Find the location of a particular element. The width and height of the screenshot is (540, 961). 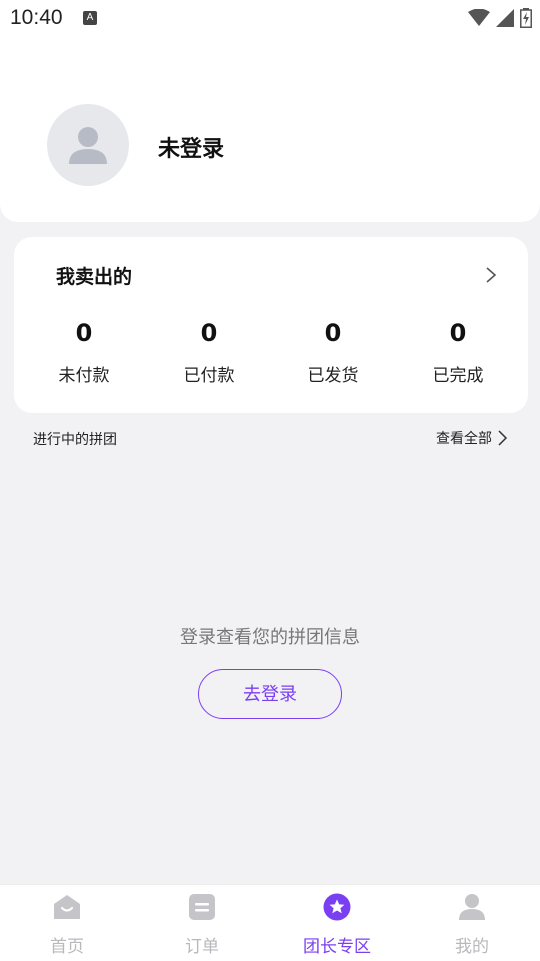

stat-label: 未付款 is located at coordinates (84, 376).